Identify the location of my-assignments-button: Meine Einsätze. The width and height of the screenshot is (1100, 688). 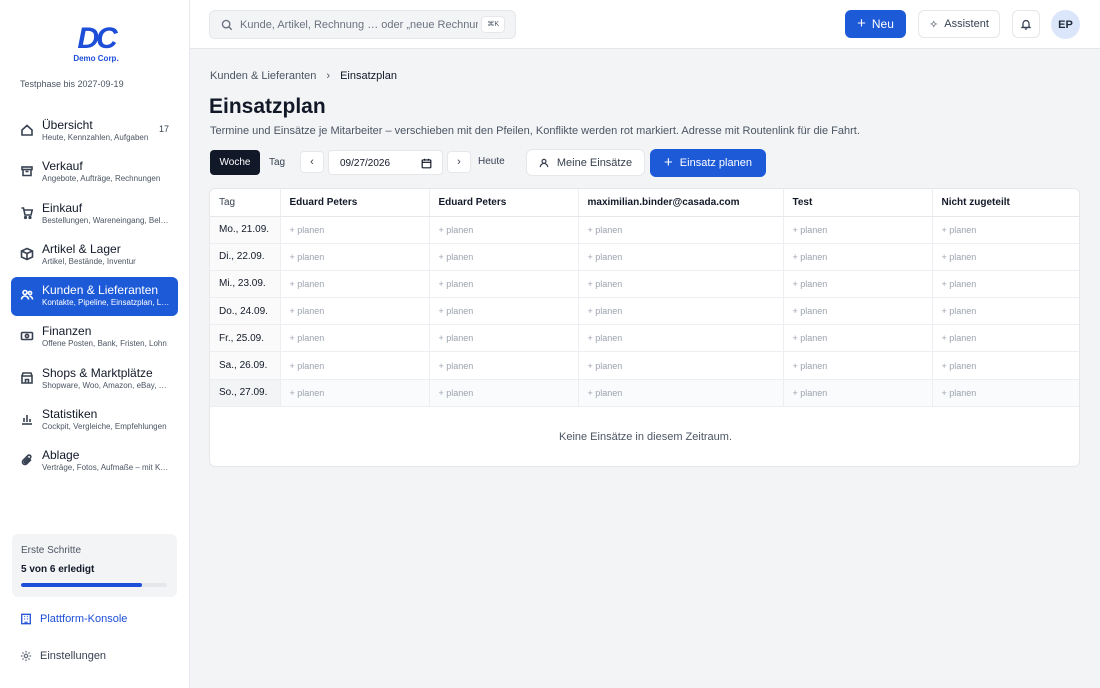
(585, 162).